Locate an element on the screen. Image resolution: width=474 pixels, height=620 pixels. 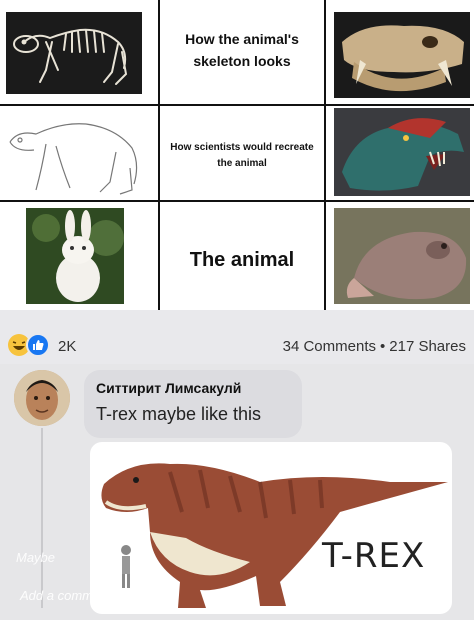
rabbit-photo is located at coordinates (75, 256).